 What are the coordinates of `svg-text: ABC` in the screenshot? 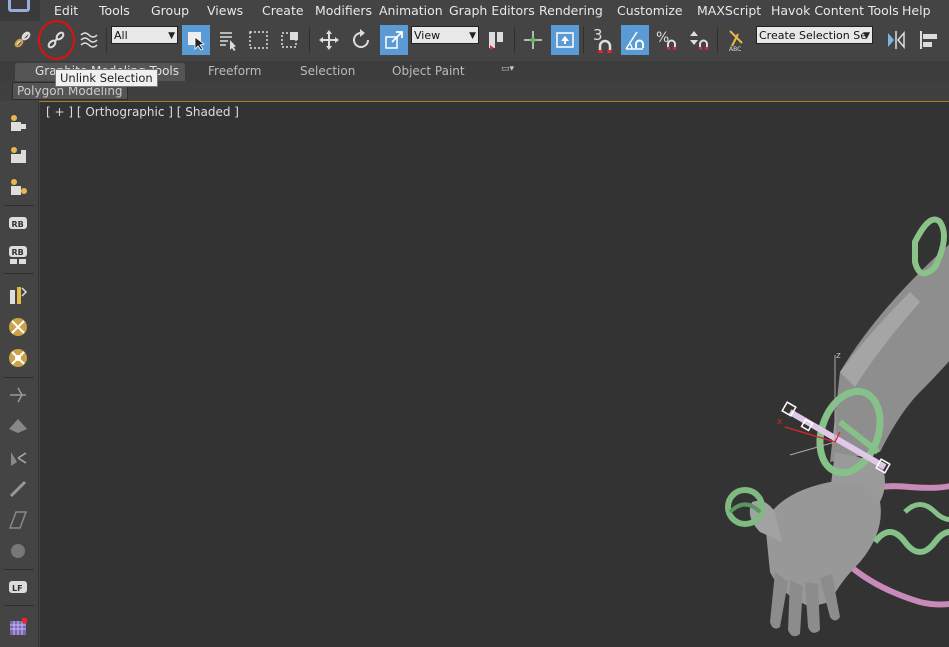 It's located at (735, 49).